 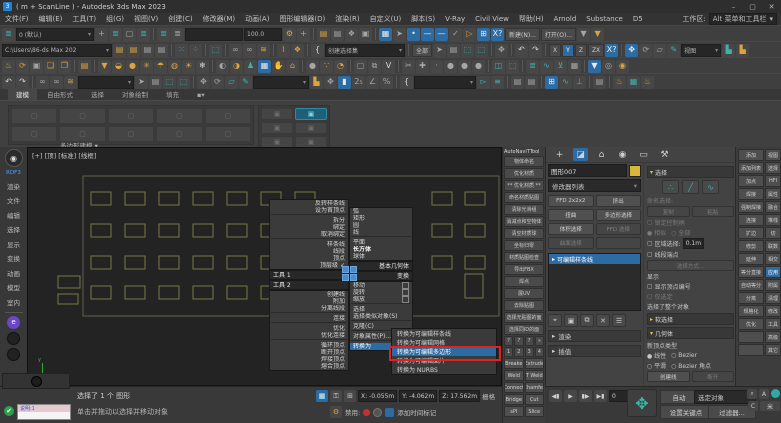 What do you see at coordinates (36, 66) in the screenshot?
I see `camera-icon: ▣` at bounding box center [36, 66].